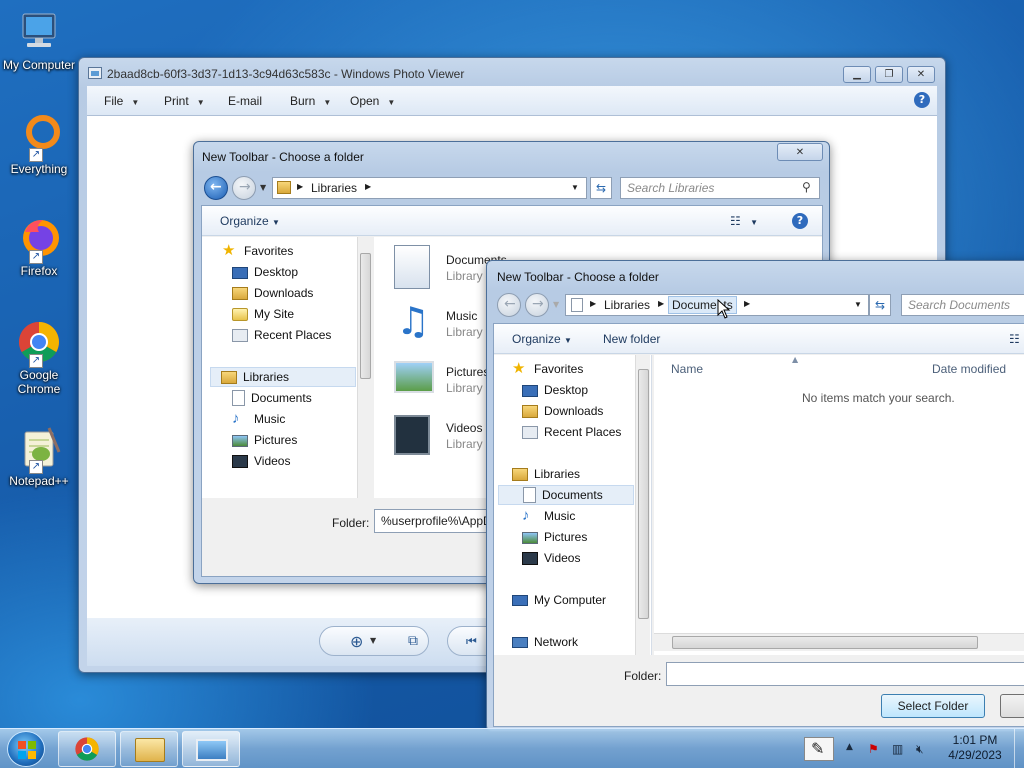  I want to click on show-hidden-icons-chevron-icon: ▲, so click(849, 747).